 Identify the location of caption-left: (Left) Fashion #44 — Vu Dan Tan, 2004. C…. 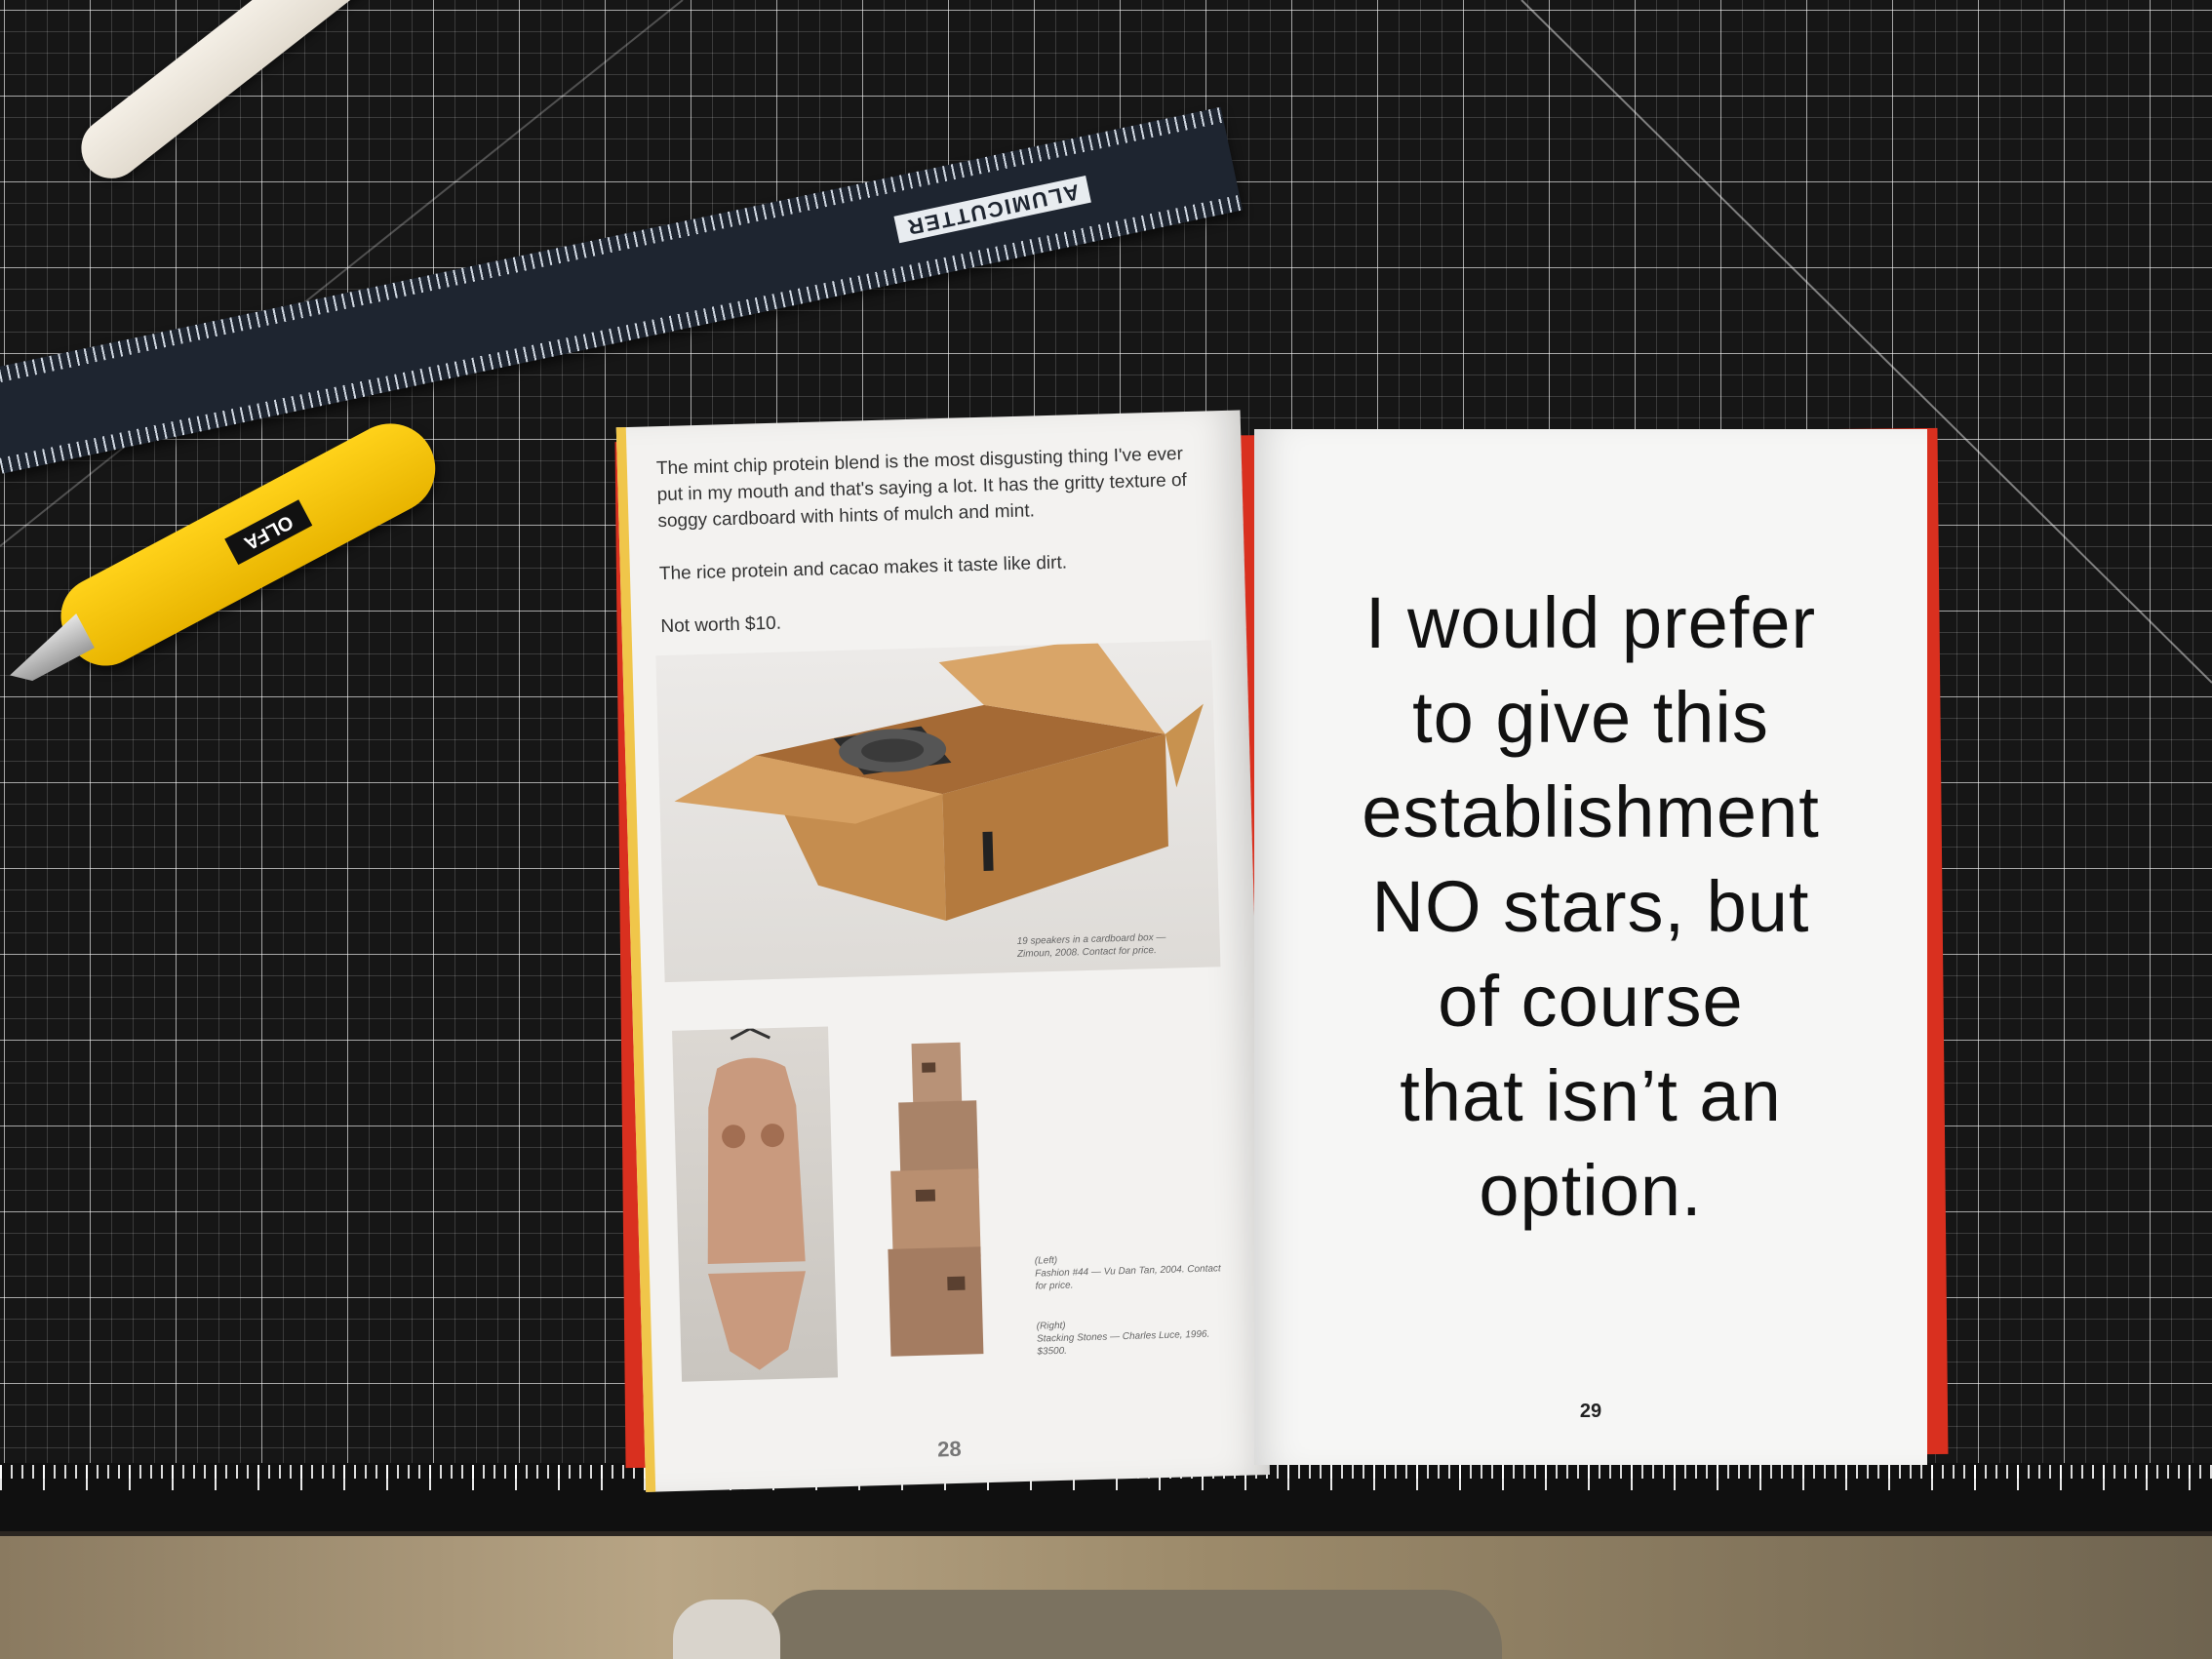
(1133, 1271).